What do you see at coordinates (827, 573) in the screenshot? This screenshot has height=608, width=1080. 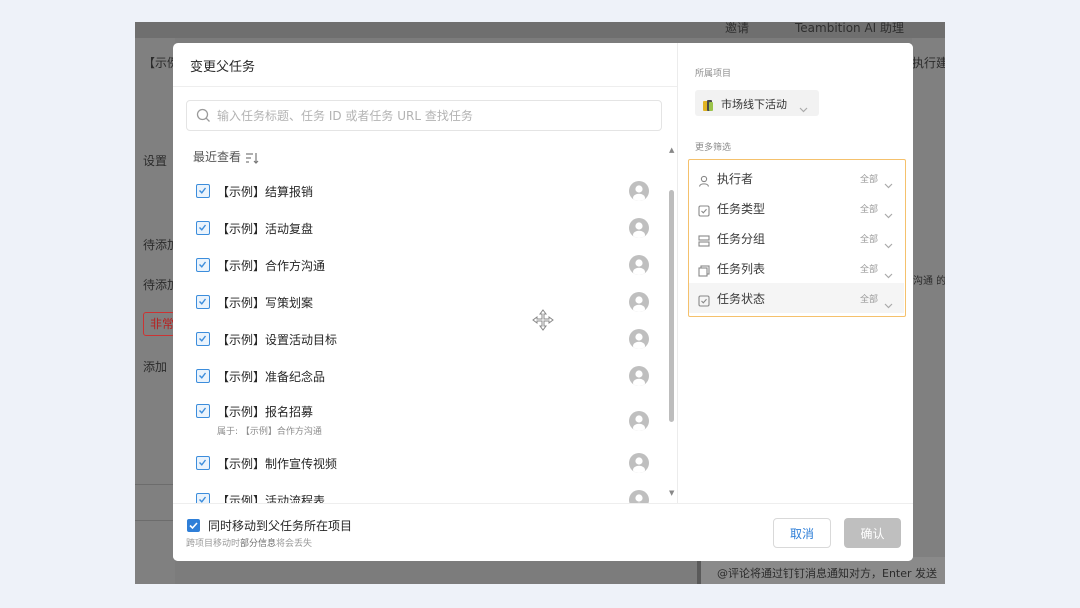 I see `background-comment-hint: @评论将通过钉钉消息通知对方，Enter 发送` at bounding box center [827, 573].